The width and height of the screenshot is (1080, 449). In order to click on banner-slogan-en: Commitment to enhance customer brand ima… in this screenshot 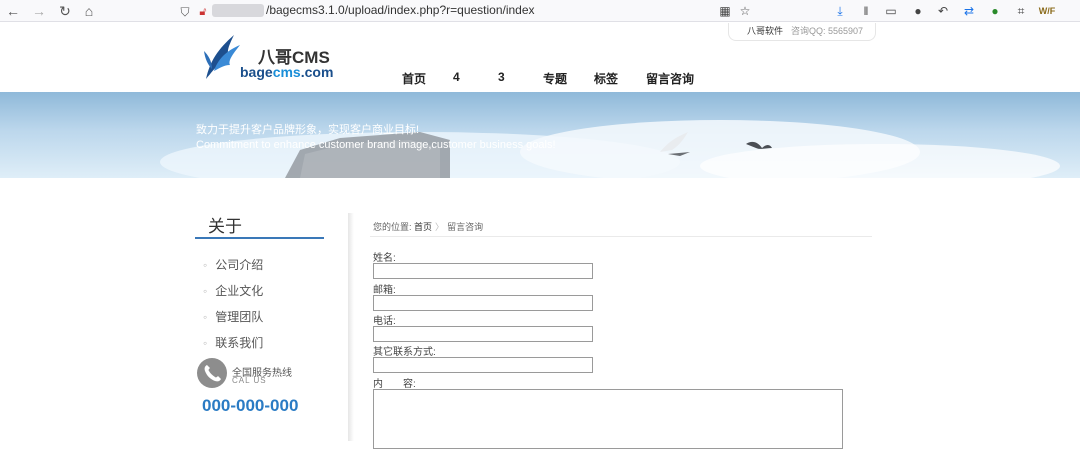, I will do `click(376, 145)`.